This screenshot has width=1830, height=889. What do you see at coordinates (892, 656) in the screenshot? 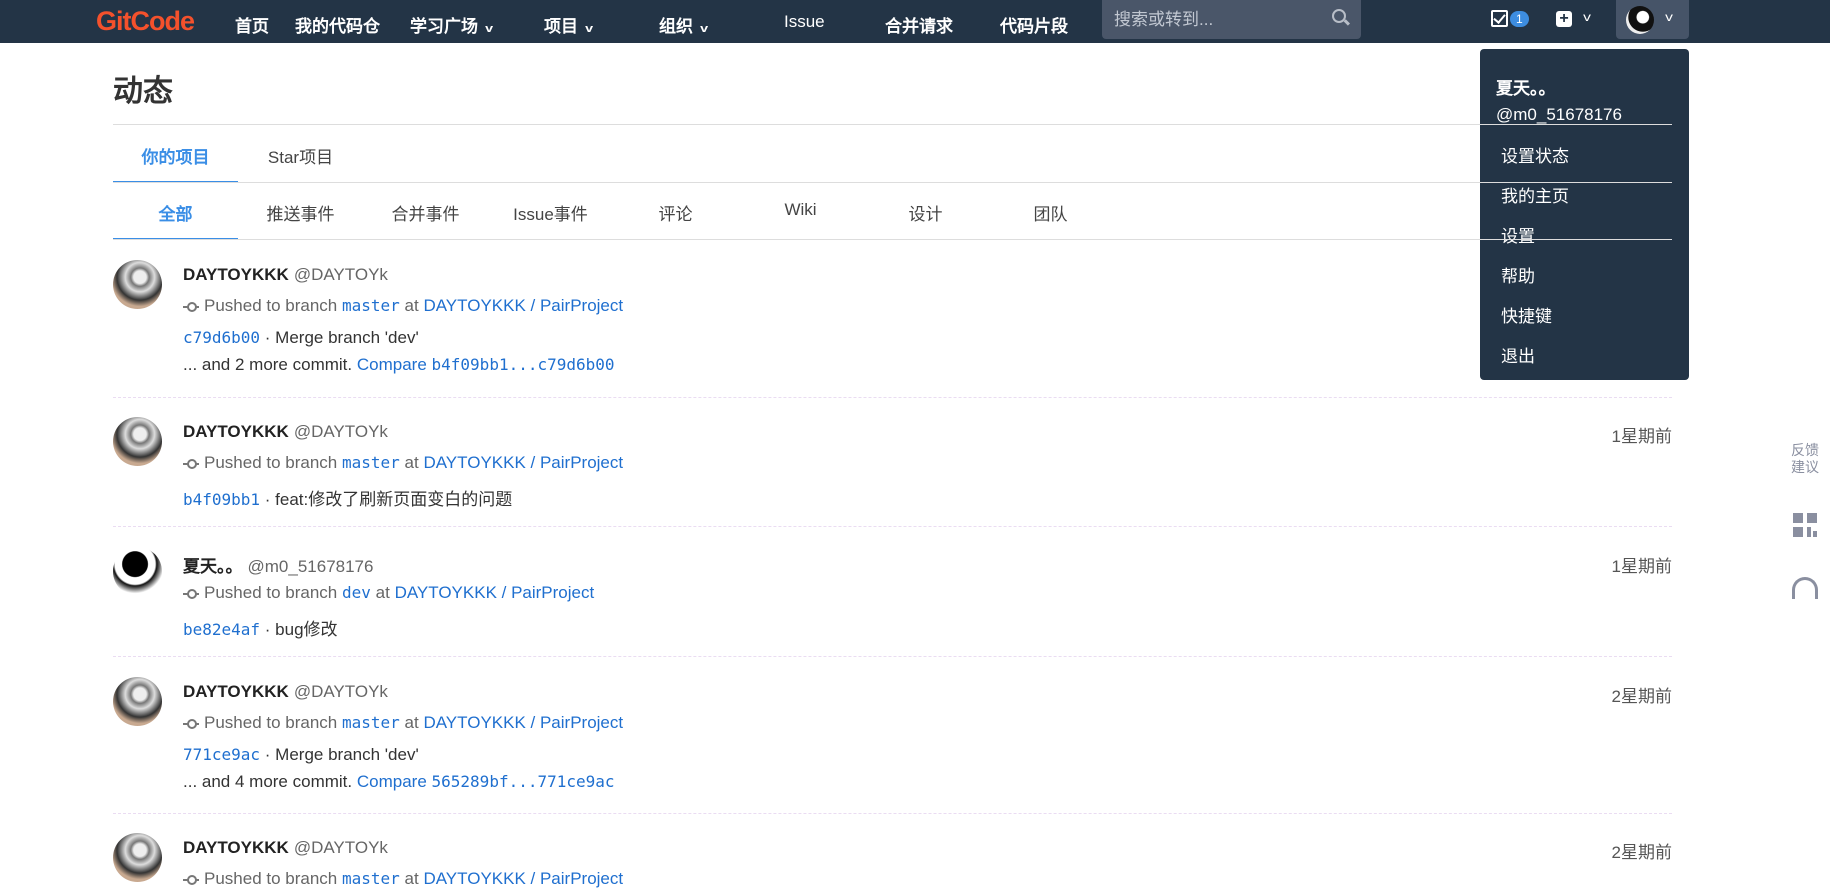
I see `event-separator` at bounding box center [892, 656].